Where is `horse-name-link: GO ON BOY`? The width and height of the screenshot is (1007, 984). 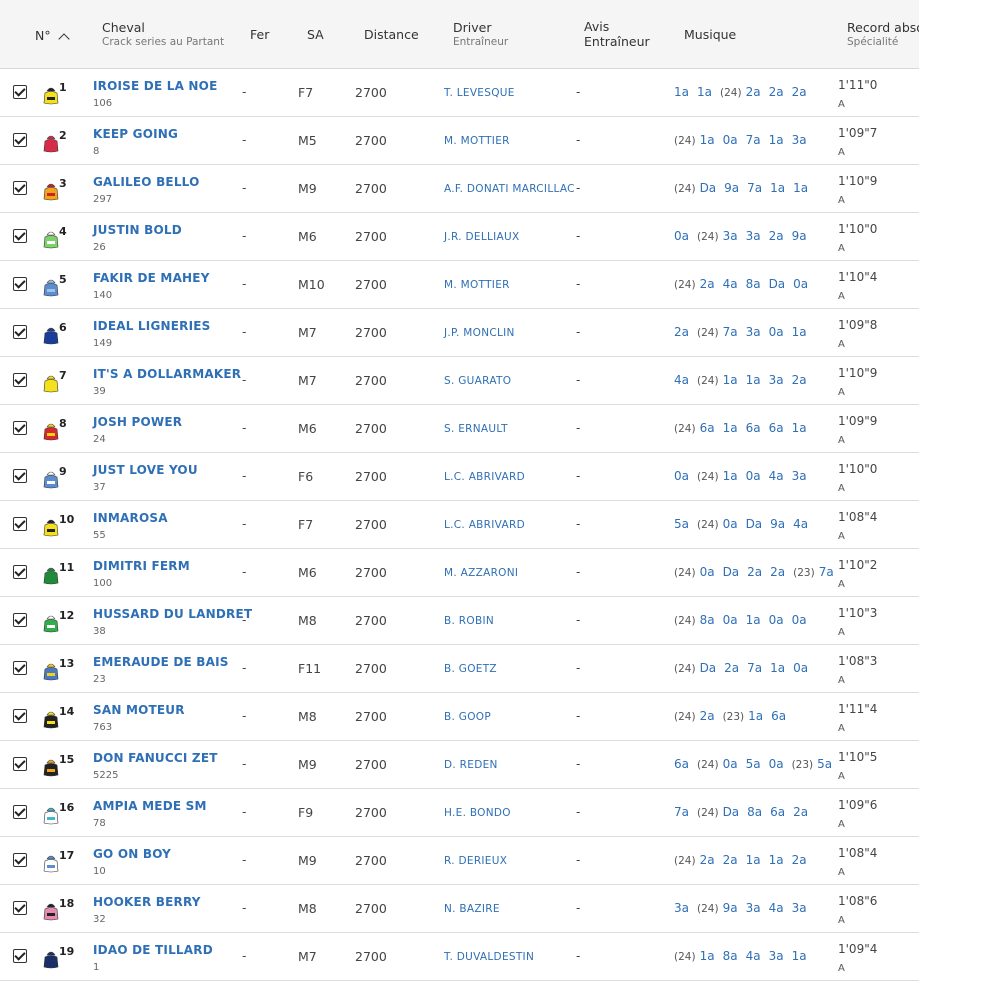
horse-name-link: GO ON BOY is located at coordinates (132, 854).